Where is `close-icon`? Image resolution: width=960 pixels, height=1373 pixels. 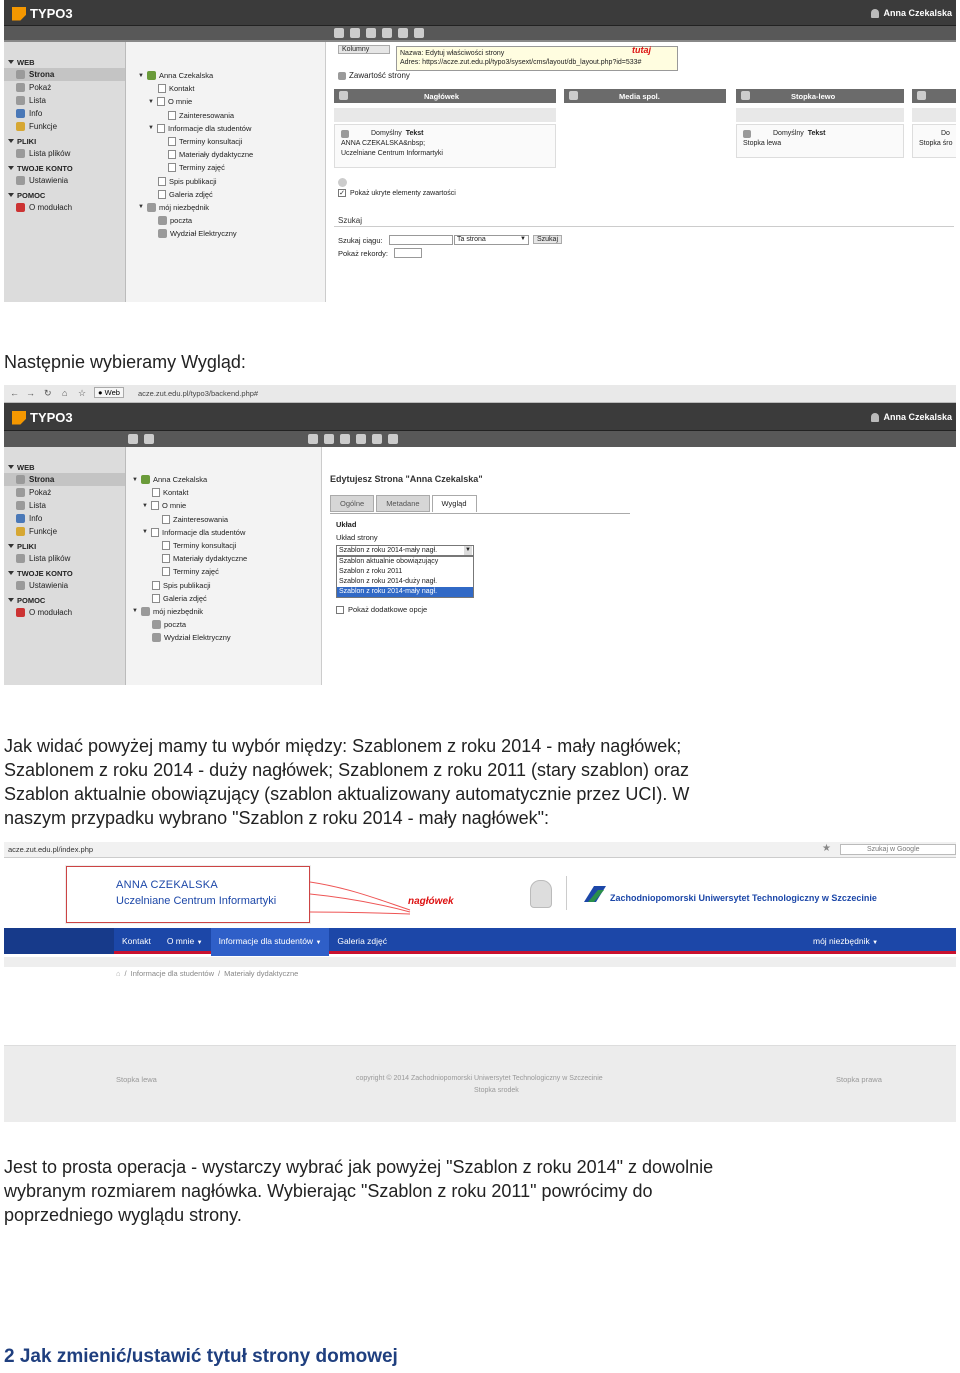 close-icon is located at coordinates (313, 439).